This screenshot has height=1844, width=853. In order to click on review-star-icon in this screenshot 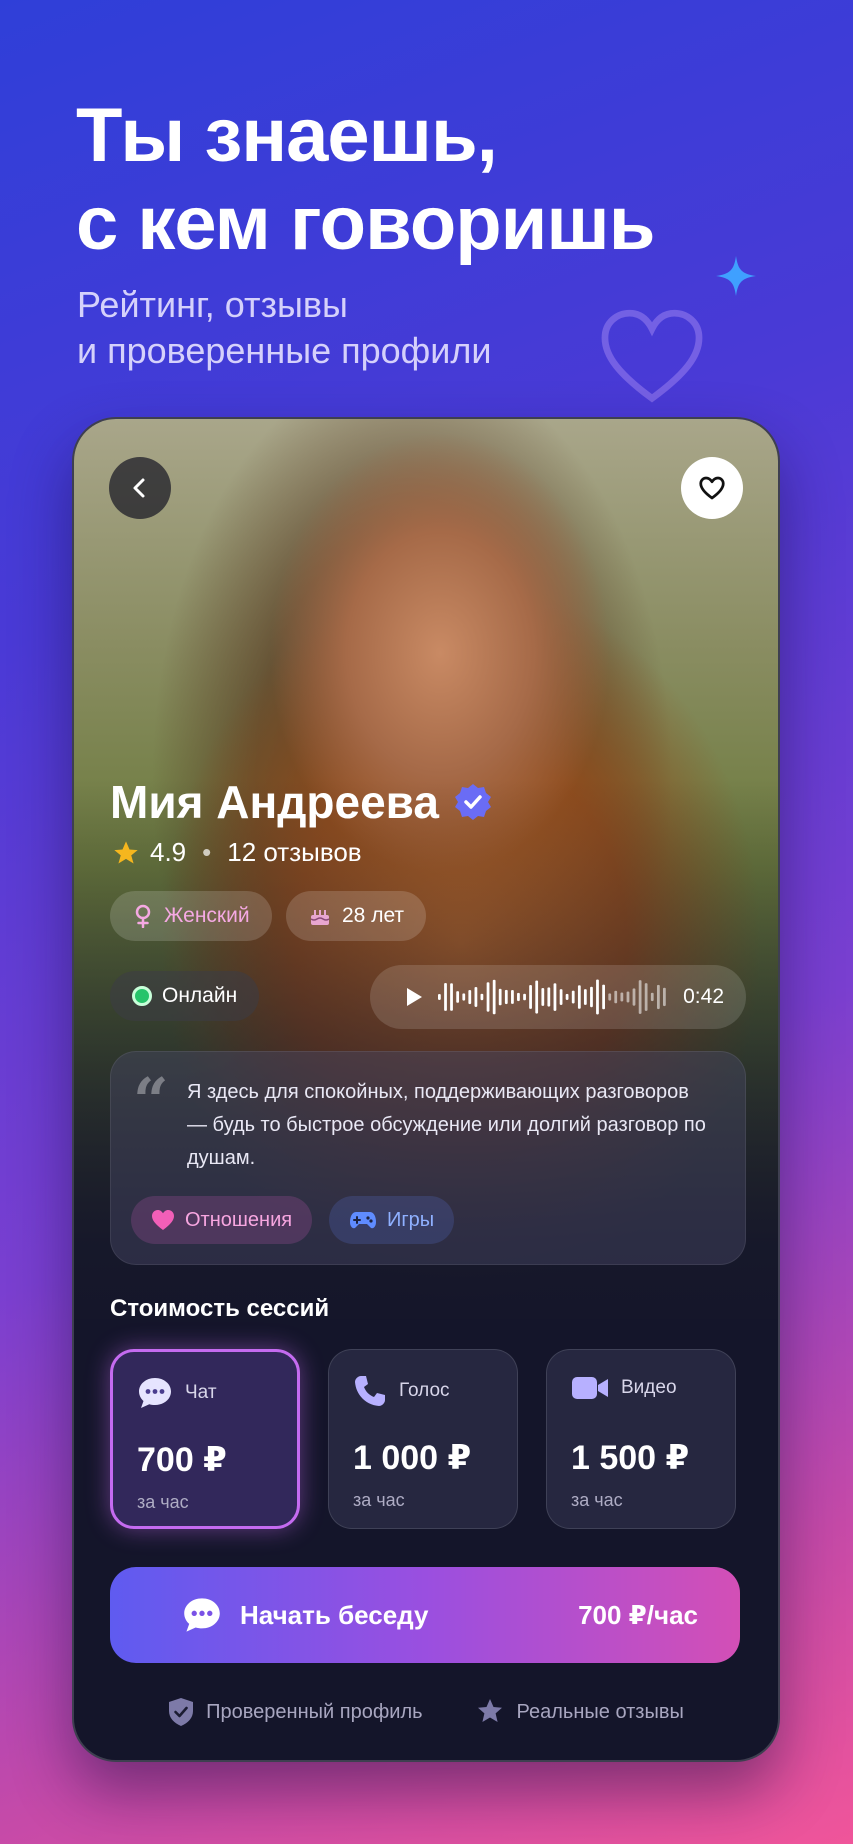, I will do `click(489, 1710)`.